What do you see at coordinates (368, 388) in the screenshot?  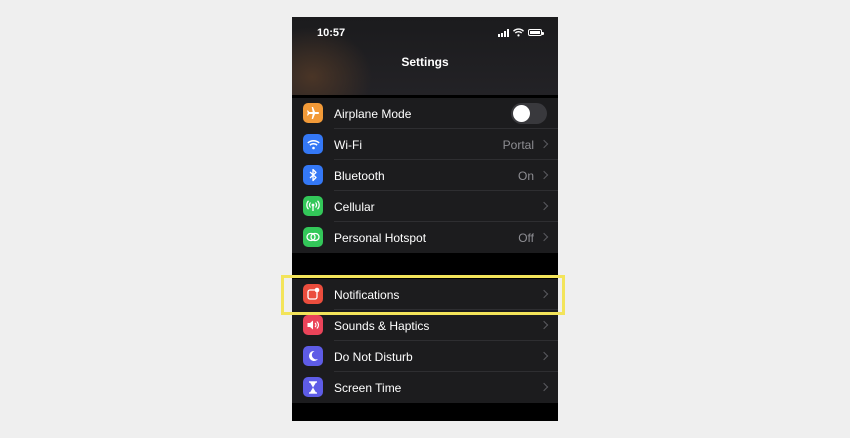 I see `row-label: Screen Time` at bounding box center [368, 388].